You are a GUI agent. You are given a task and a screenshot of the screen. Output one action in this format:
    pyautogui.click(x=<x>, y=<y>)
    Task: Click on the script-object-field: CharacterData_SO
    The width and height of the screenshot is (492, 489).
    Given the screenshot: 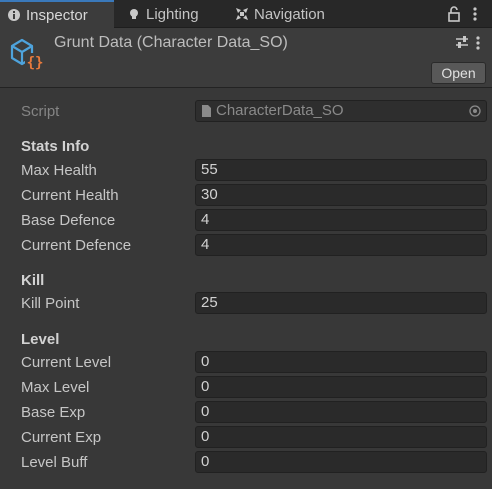 What is the action you would take?
    pyautogui.click(x=341, y=111)
    